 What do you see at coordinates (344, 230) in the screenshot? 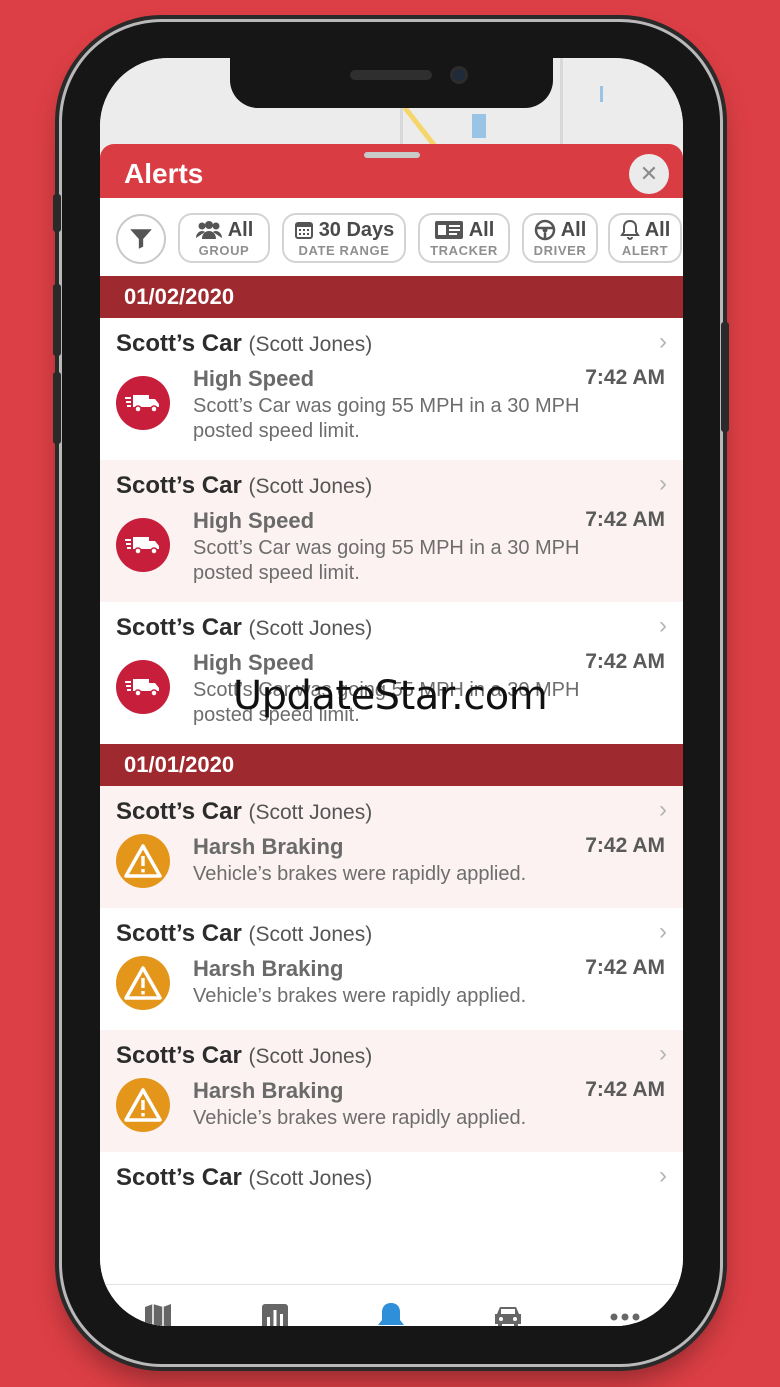
I see `chip-top: 30 Days` at bounding box center [344, 230].